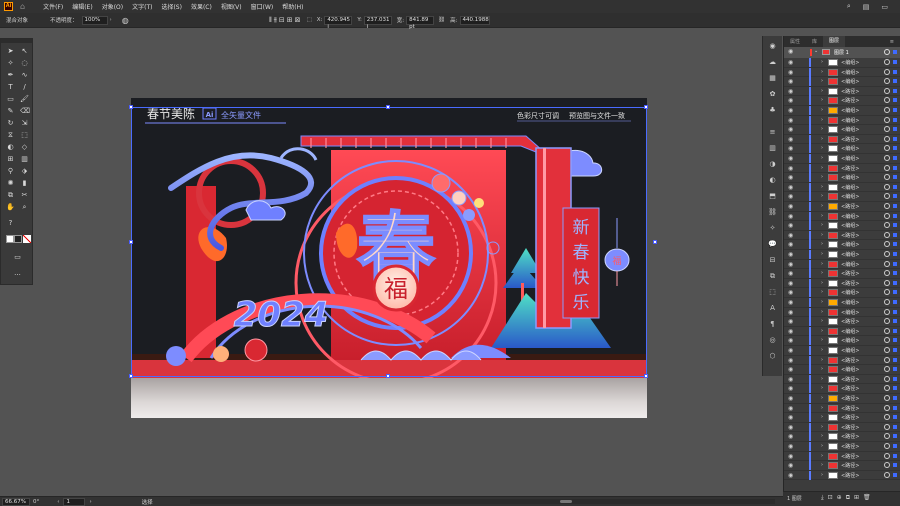 The width and height of the screenshot is (900, 506). I want to click on artboard-number: 1, so click(74, 501).